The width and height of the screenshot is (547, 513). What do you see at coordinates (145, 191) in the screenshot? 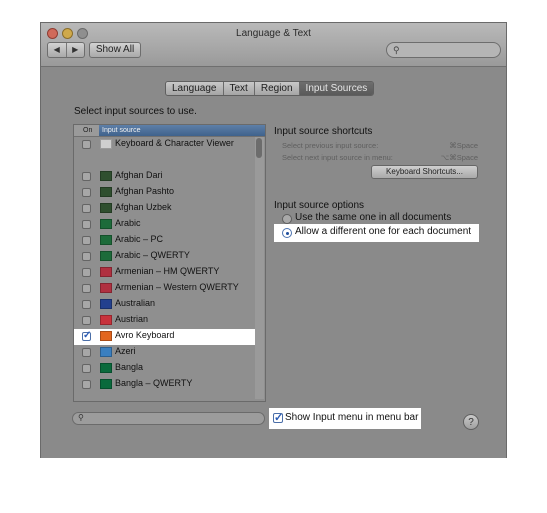
I see `list-item-label: Afghan Pashto` at bounding box center [145, 191].